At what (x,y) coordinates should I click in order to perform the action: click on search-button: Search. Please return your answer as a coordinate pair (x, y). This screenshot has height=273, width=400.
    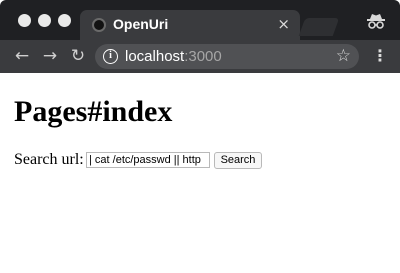
    Looking at the image, I should click on (238, 160).